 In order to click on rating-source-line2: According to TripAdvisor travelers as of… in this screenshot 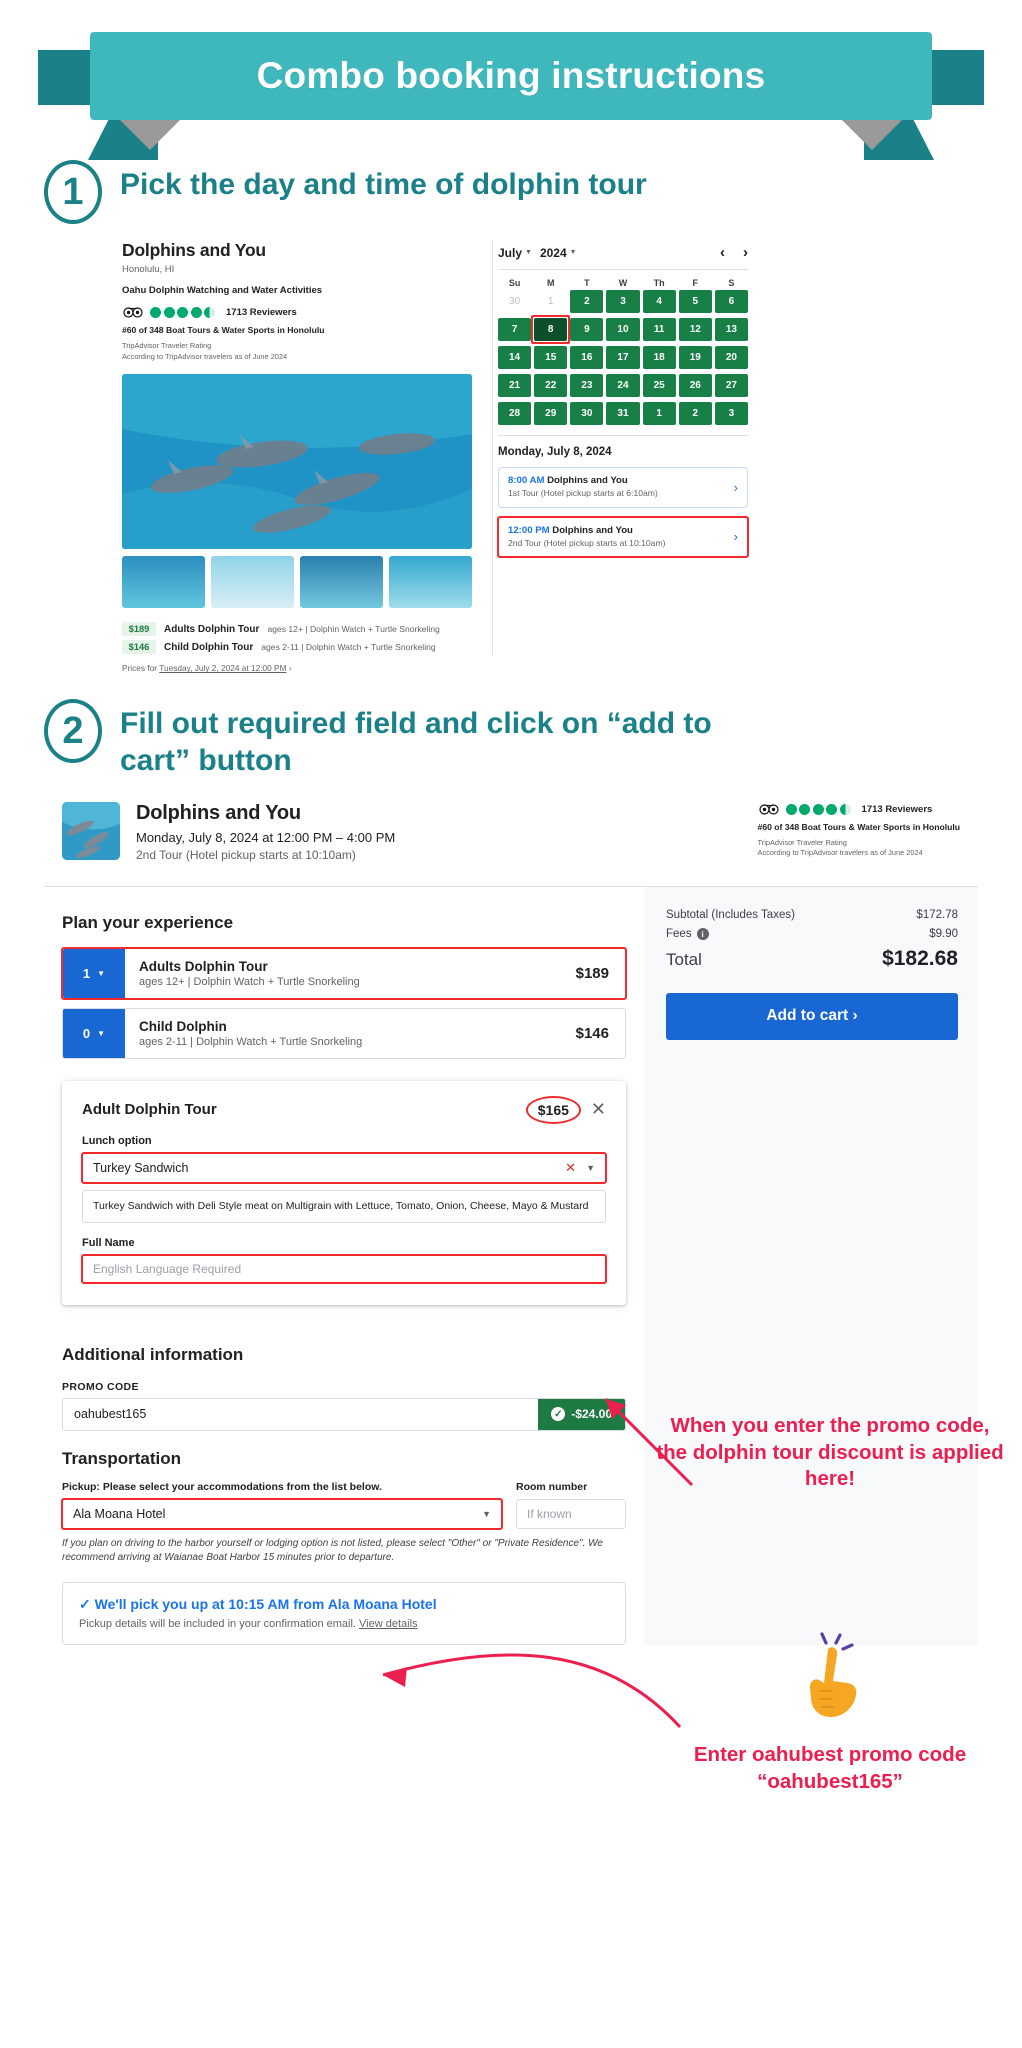, I will do `click(205, 356)`.